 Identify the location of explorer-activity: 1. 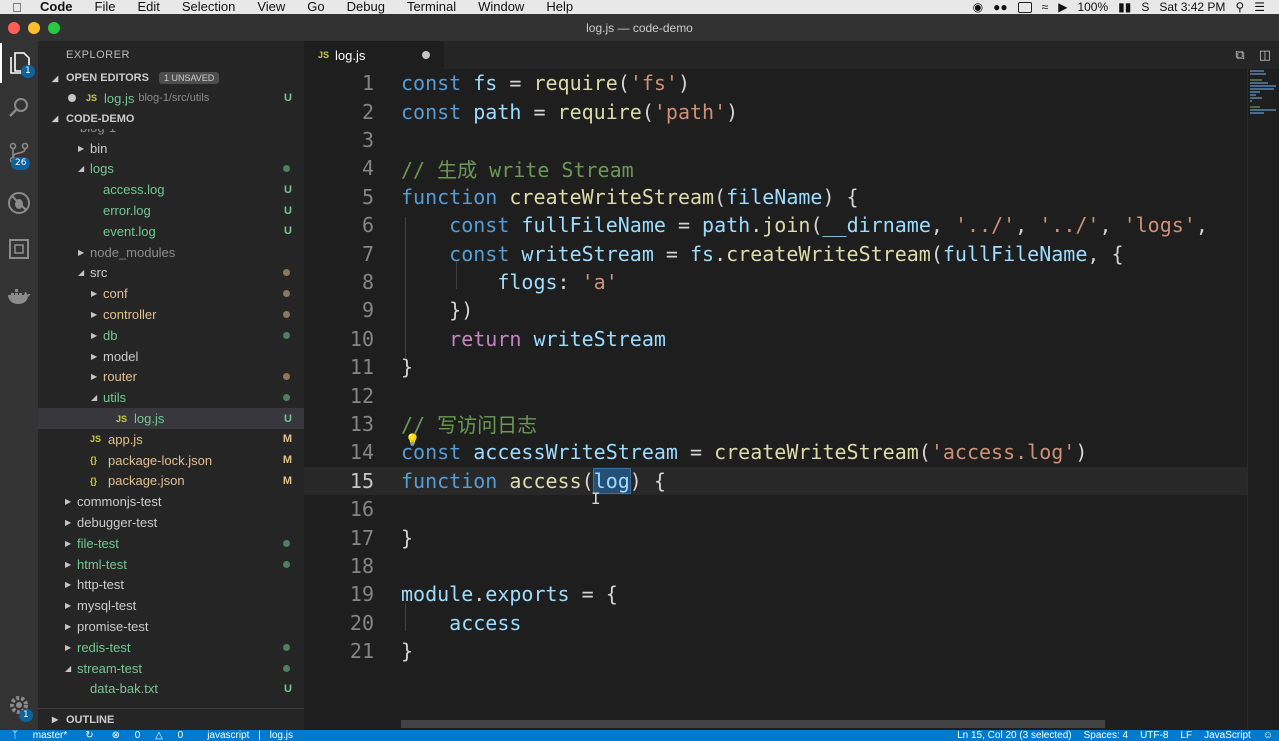
(19, 63).